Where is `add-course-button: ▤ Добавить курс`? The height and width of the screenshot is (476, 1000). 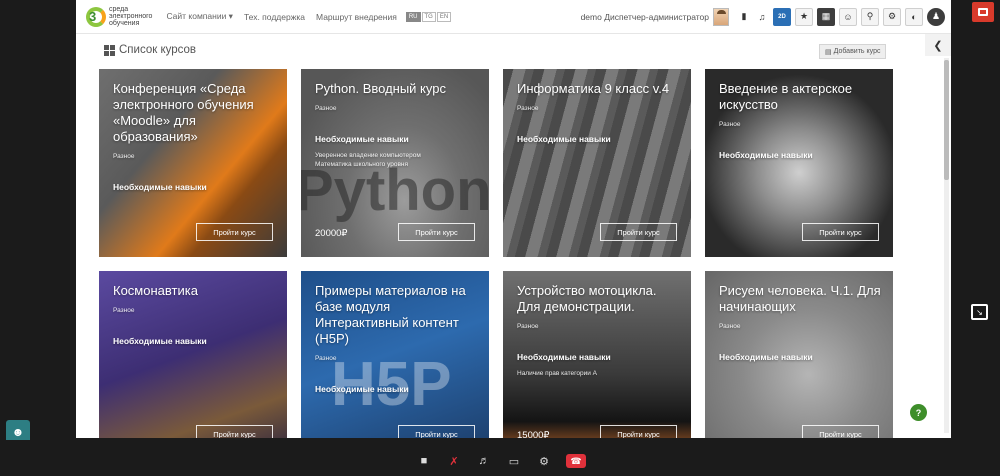 add-course-button: ▤ Добавить курс is located at coordinates (853, 51).